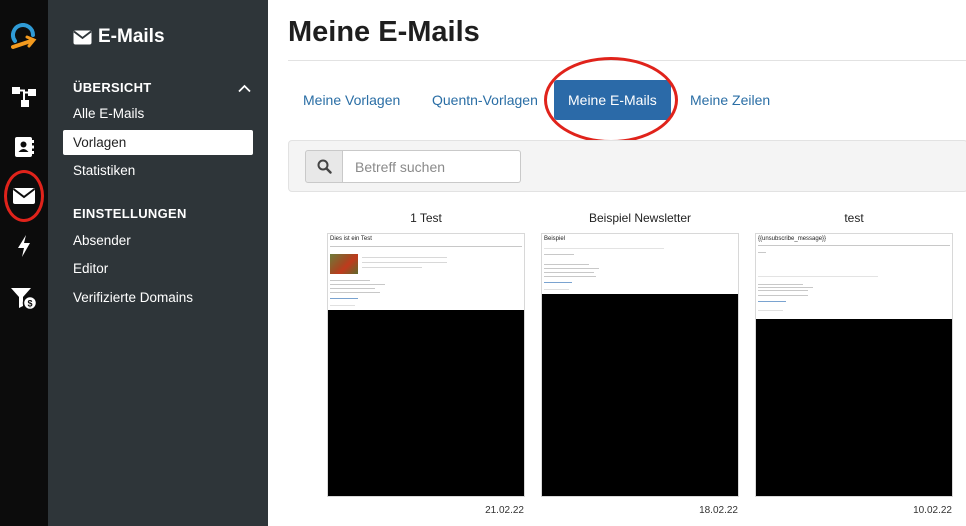 The width and height of the screenshot is (966, 526). Describe the element at coordinates (485, 100) in the screenshot. I see `tab-quentn-templates: Quentn-Vorlagen` at that location.